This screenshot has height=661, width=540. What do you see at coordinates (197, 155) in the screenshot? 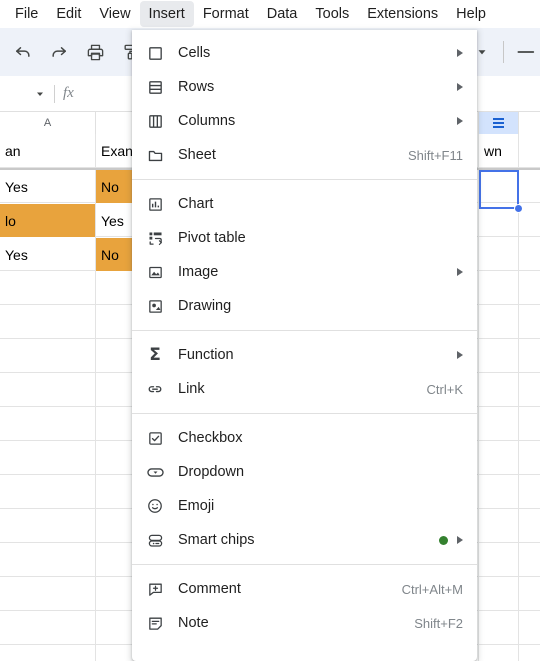
I see `menu-item-label: Sheet` at bounding box center [197, 155].